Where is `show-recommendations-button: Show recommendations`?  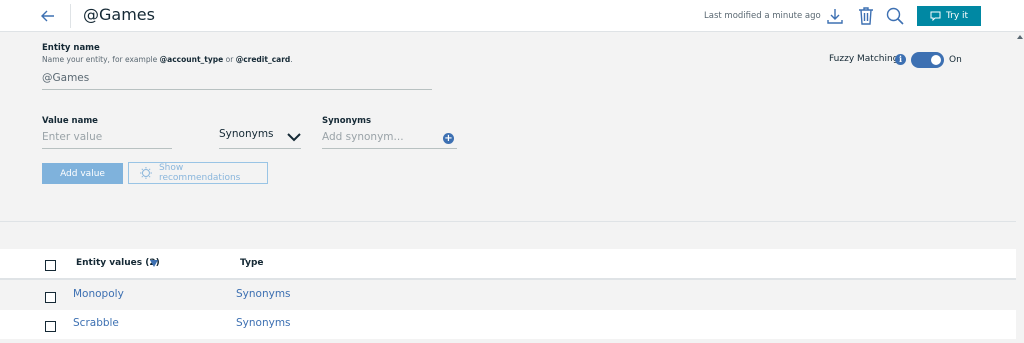
show-recommendations-button: Show recommendations is located at coordinates (198, 173).